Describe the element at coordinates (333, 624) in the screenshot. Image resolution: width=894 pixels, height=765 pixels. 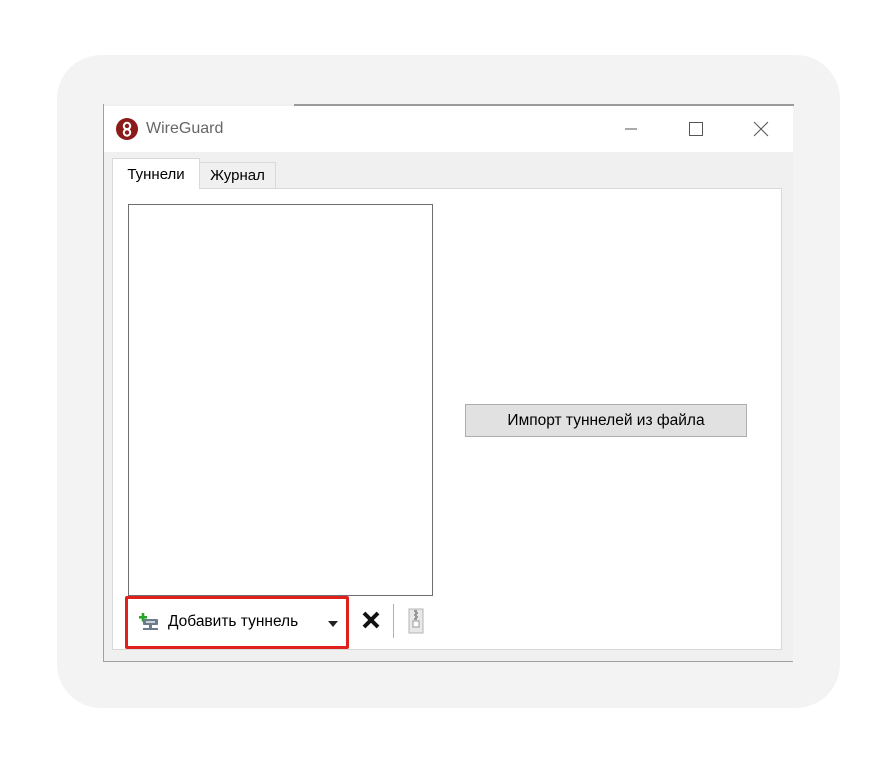
I see `chevron-down-icon` at that location.